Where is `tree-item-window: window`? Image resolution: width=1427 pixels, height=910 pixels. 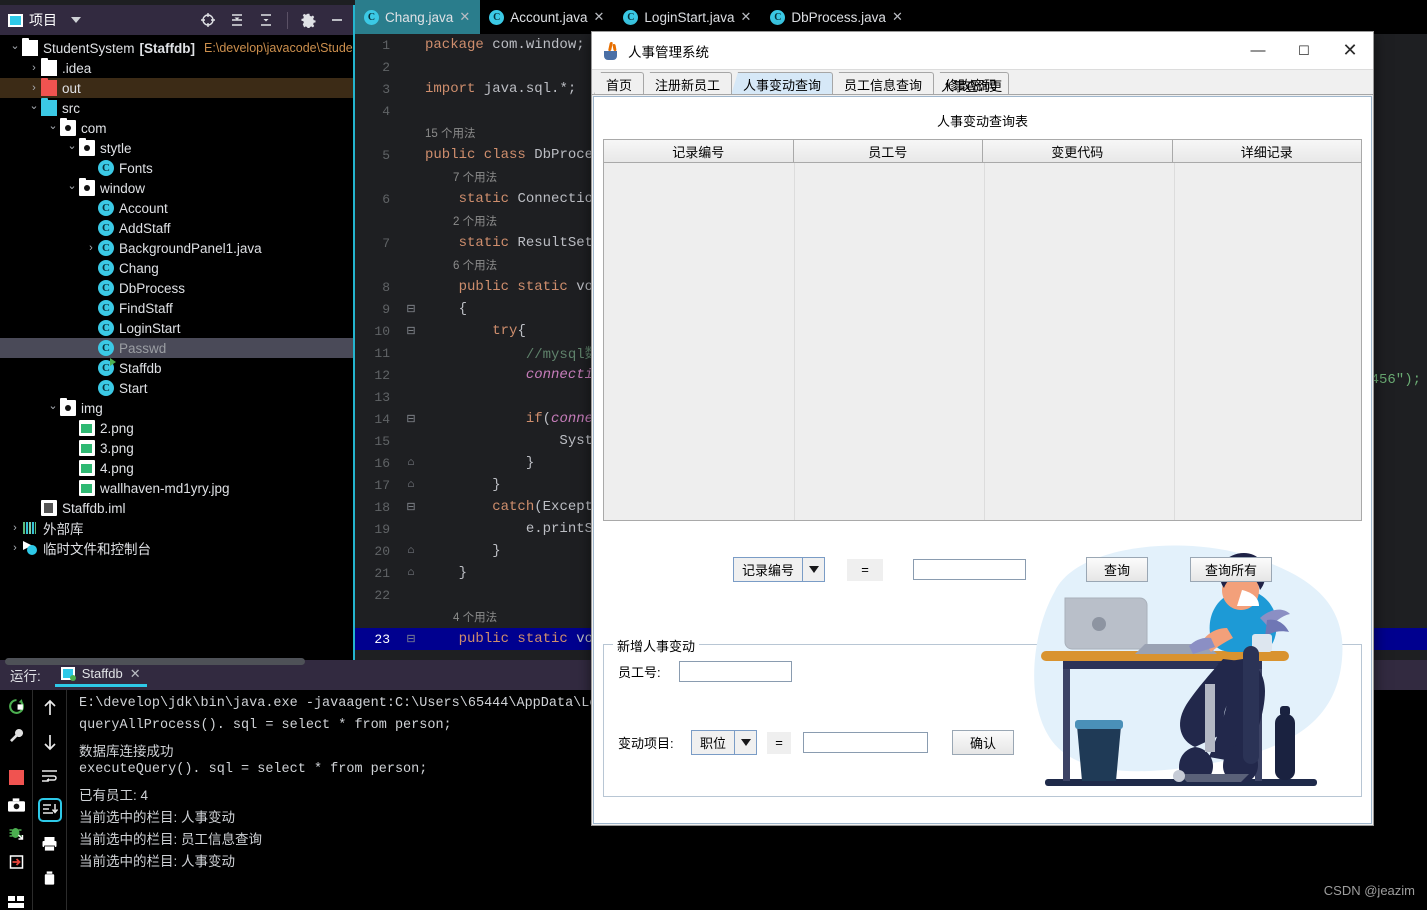 tree-item-window: window is located at coordinates (176, 188).